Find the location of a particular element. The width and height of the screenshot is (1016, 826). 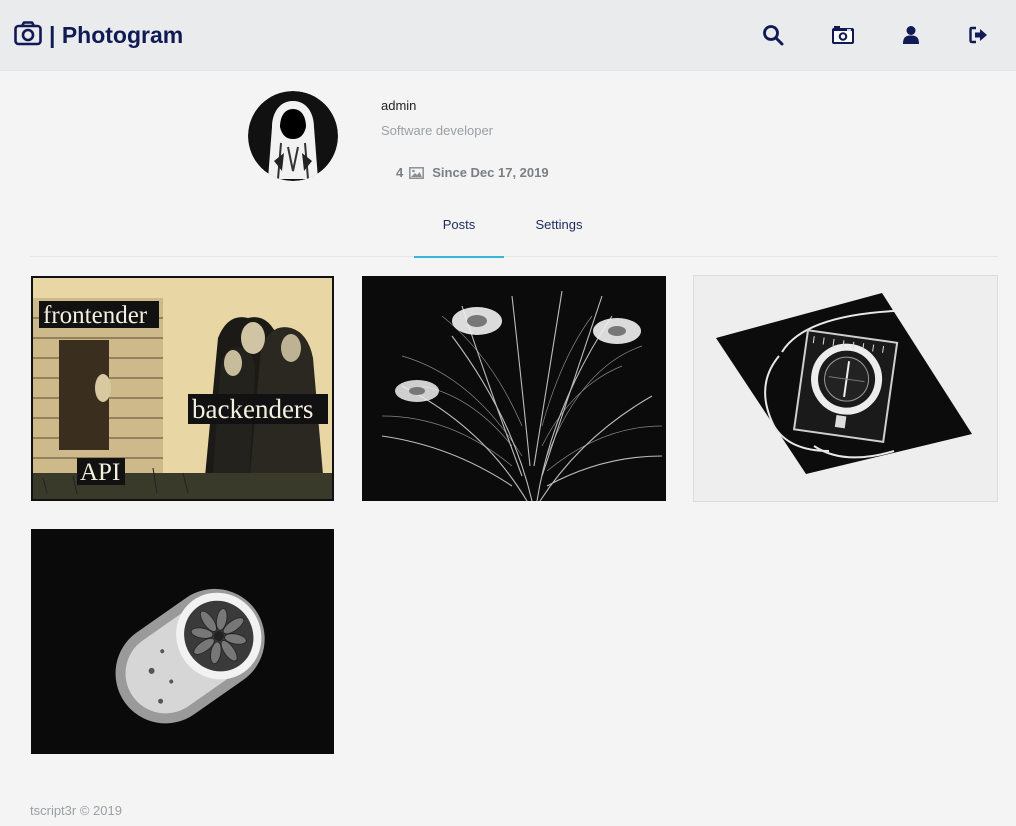

tabs-divider is located at coordinates (514, 256).